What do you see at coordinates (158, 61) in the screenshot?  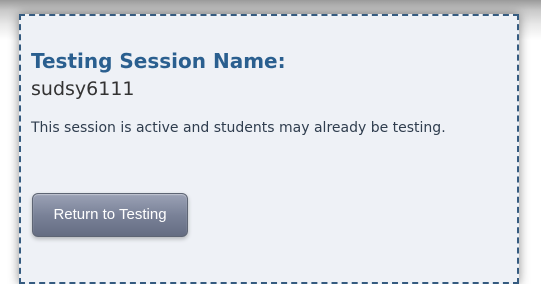 I see `session-title: Testing Session Name:` at bounding box center [158, 61].